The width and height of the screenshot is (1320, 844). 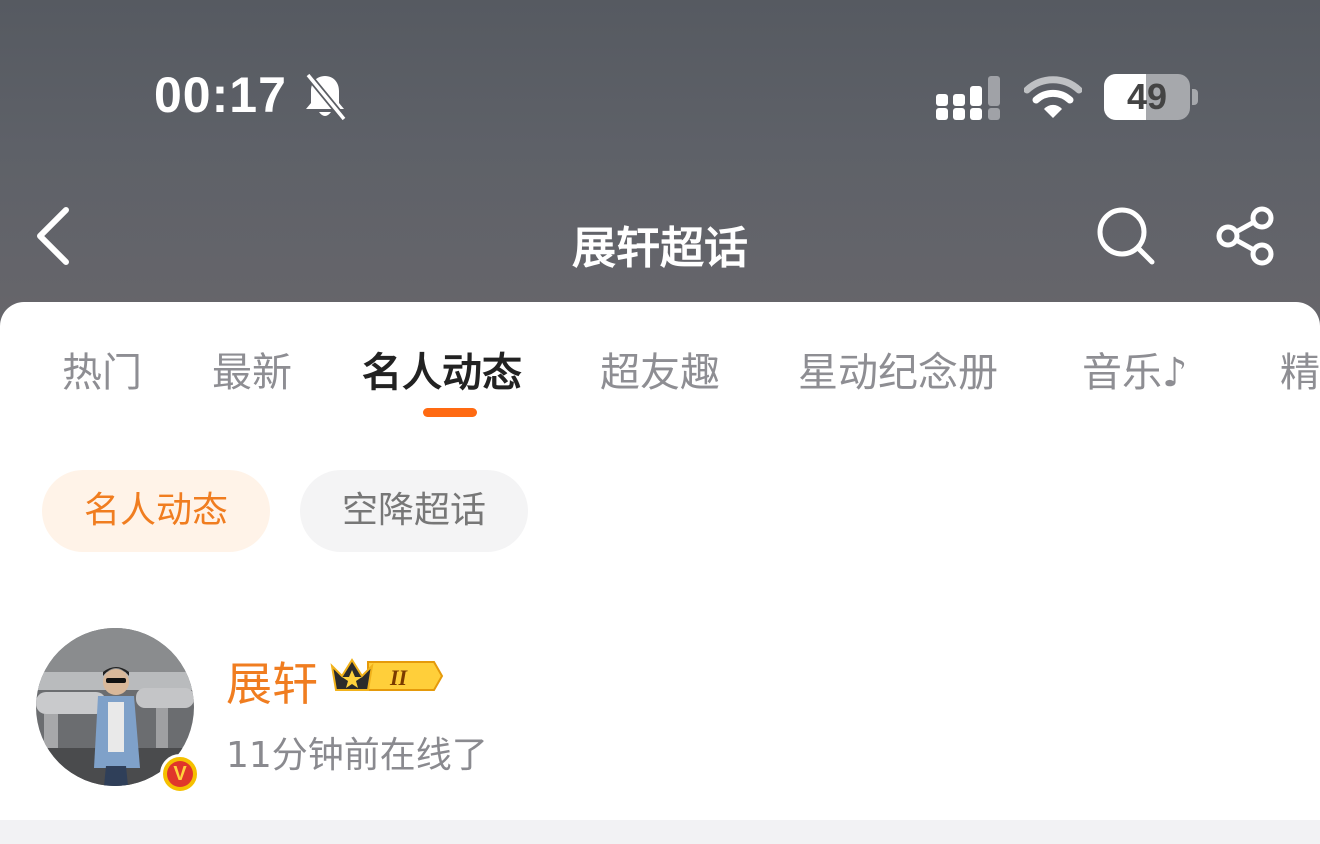 I want to click on tab-hot: 热门, so click(x=102, y=369).